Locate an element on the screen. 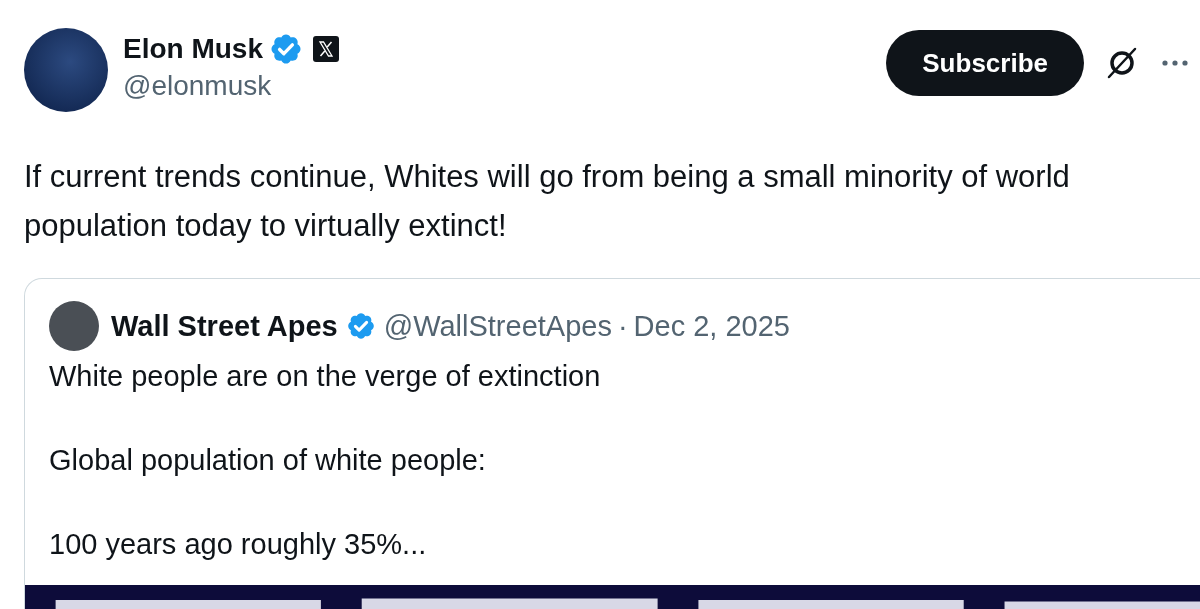  author-handle: @elonmusk is located at coordinates (231, 86).